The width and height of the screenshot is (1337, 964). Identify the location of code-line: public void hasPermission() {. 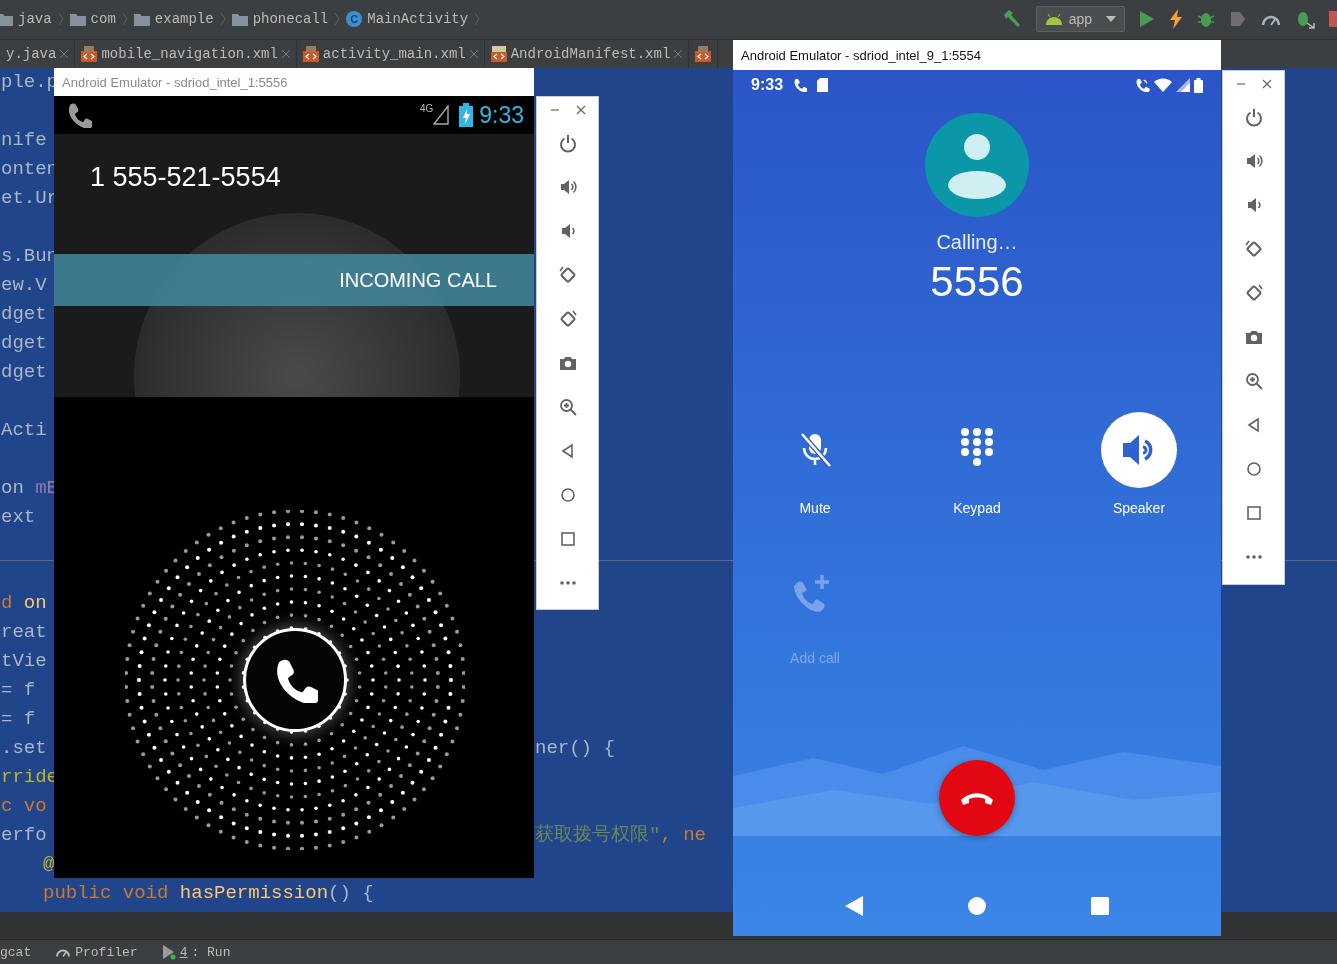
(208, 893).